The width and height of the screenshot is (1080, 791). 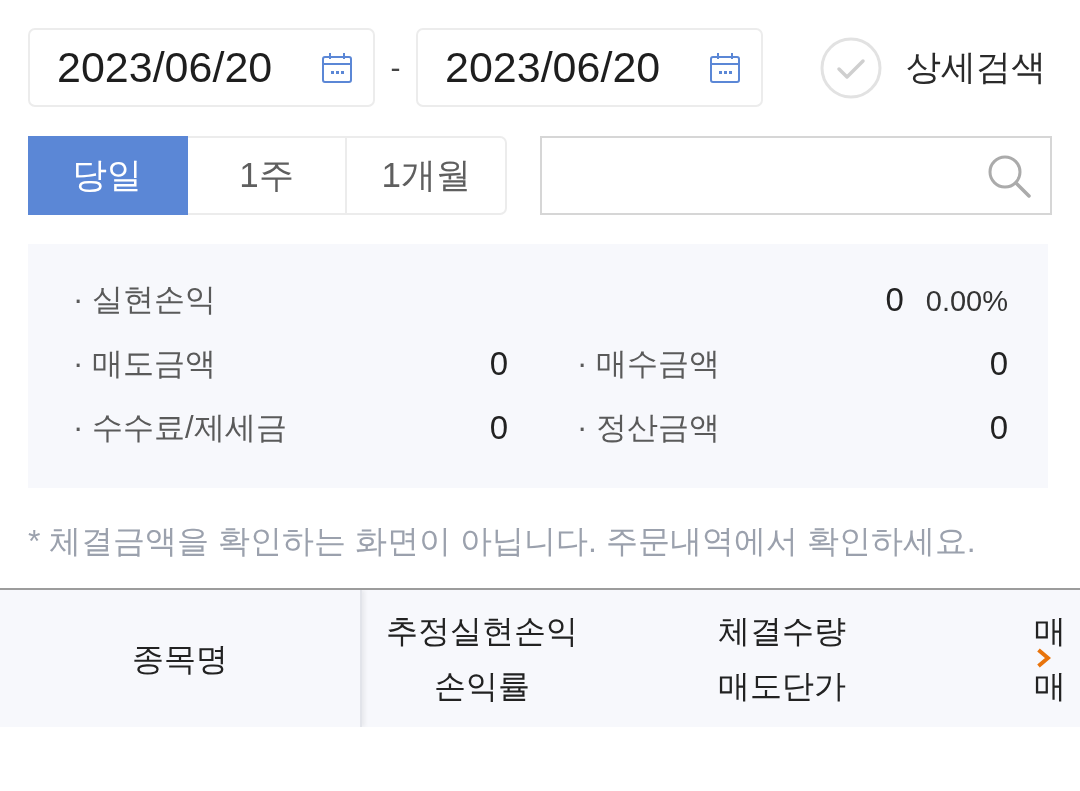 What do you see at coordinates (482, 686) in the screenshot?
I see `column-header: 손익률` at bounding box center [482, 686].